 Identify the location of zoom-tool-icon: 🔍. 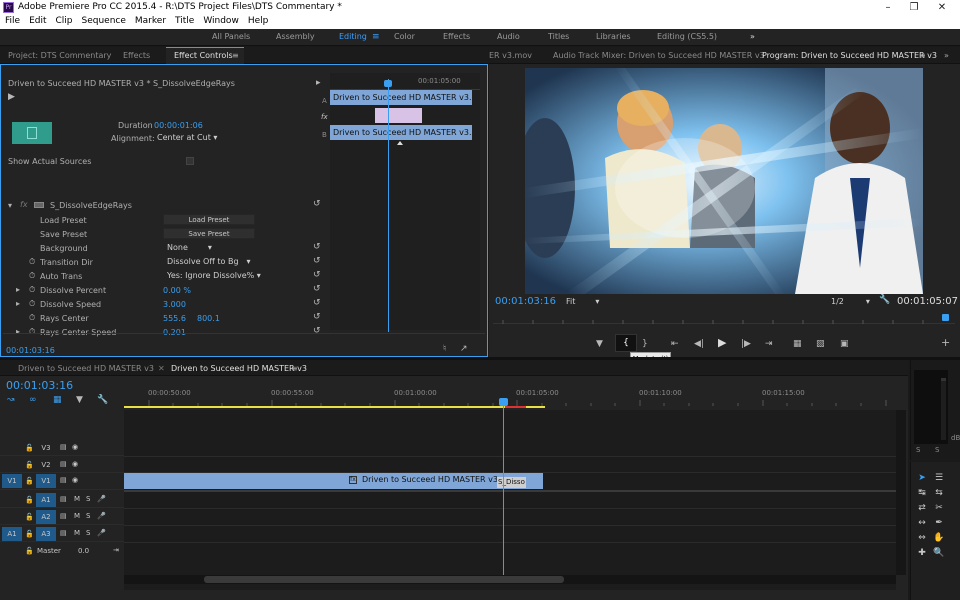
(939, 553).